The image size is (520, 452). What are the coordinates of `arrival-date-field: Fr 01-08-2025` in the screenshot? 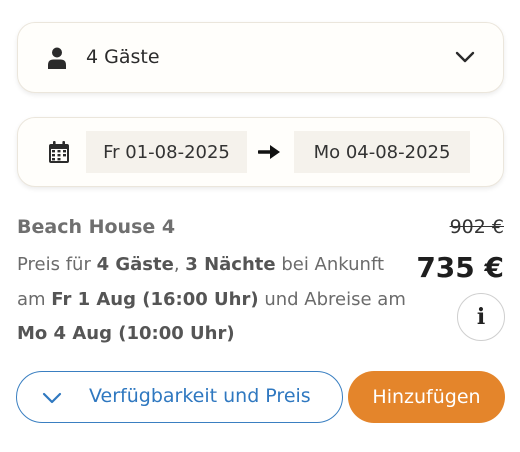 It's located at (166, 152).